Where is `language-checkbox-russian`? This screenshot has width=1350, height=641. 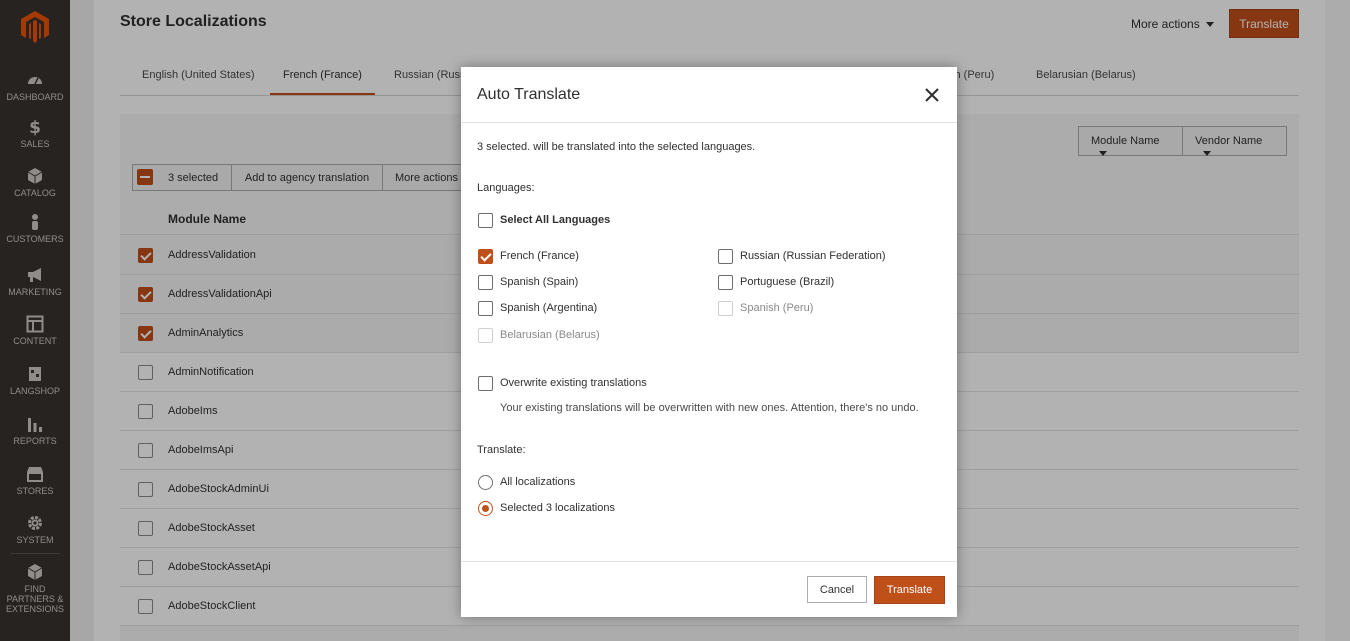
language-checkbox-russian is located at coordinates (725, 256).